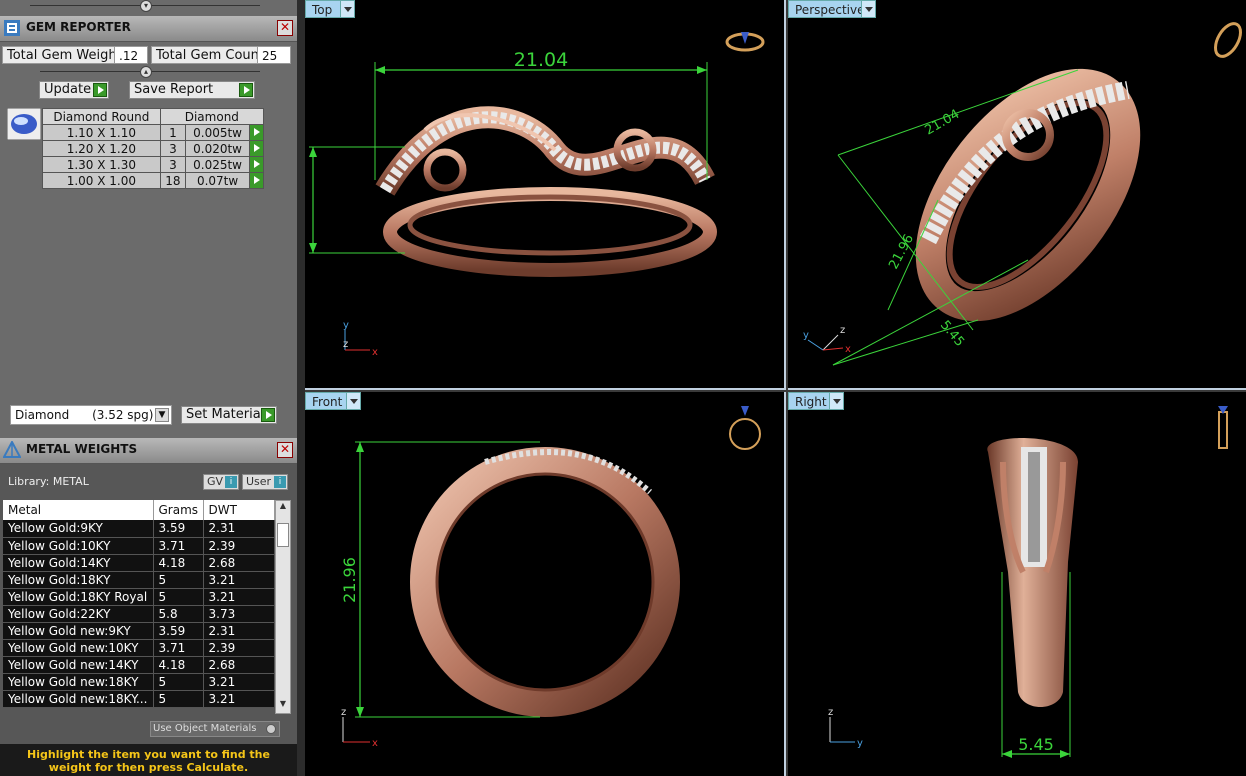  I want to click on gem-row: 1.30 X 1.30 3 0.025tw, so click(153, 164).